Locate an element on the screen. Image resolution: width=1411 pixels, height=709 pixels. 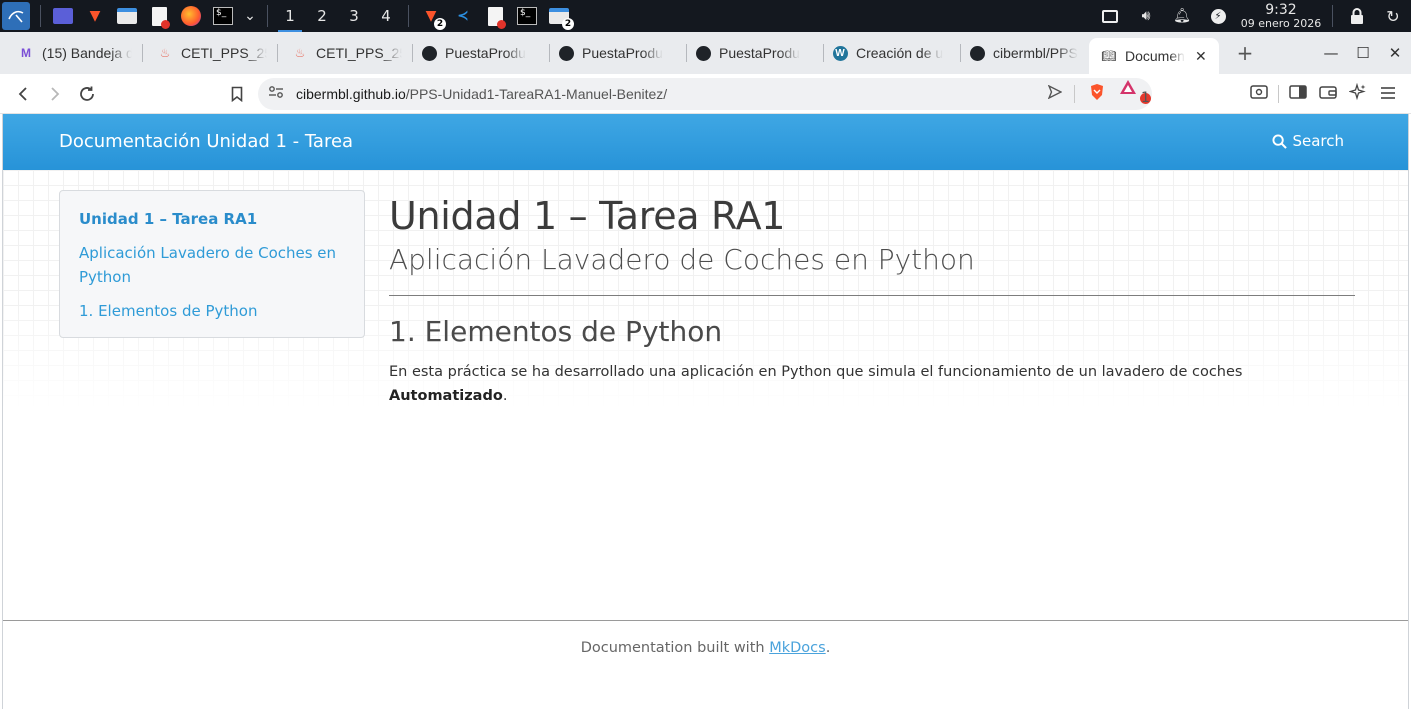
editor-window-icon is located at coordinates (495, 17).